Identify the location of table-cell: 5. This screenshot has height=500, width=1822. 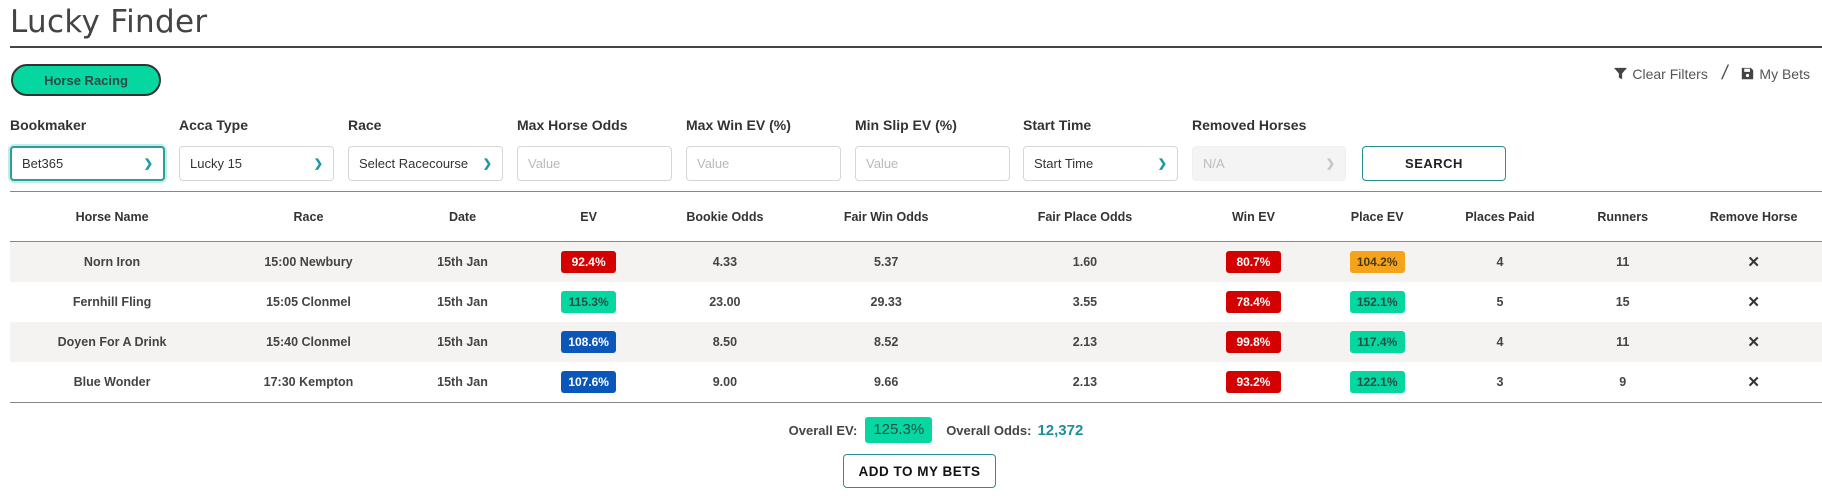
(1500, 302).